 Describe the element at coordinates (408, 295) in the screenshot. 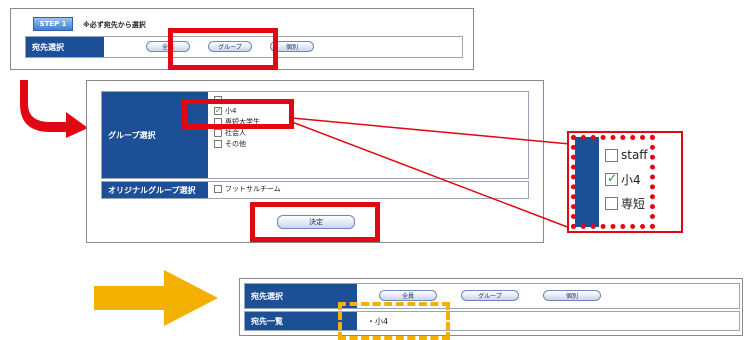

I see `result-all-button: 全員` at that location.